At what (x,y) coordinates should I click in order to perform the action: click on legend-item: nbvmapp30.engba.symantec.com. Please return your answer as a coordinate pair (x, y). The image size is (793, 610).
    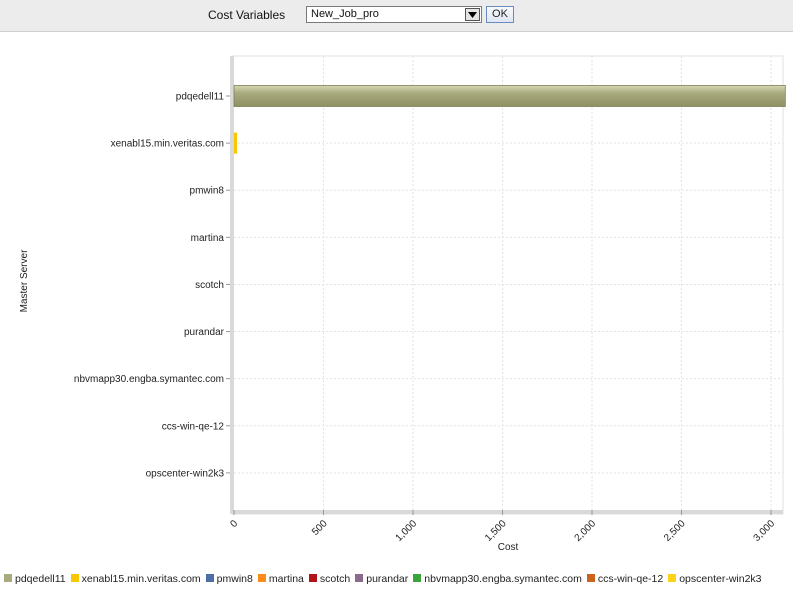
    Looking at the image, I should click on (497, 579).